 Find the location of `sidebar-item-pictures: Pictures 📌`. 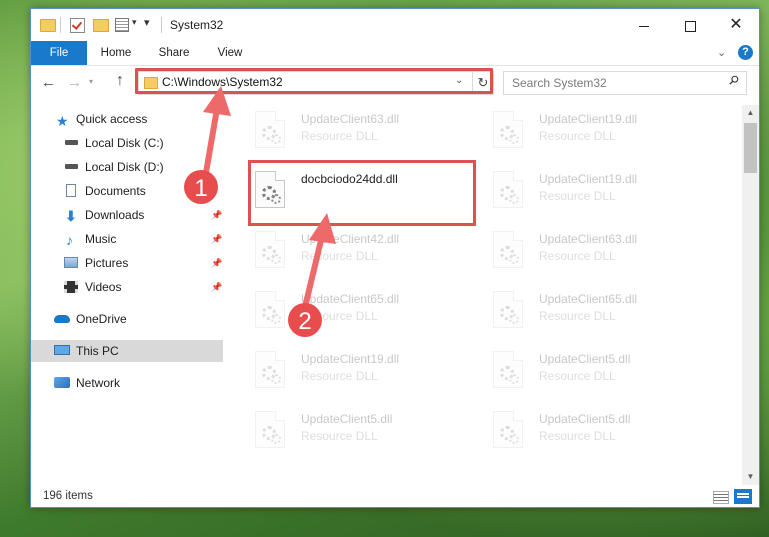

sidebar-item-pictures: Pictures 📌 is located at coordinates (127, 263).